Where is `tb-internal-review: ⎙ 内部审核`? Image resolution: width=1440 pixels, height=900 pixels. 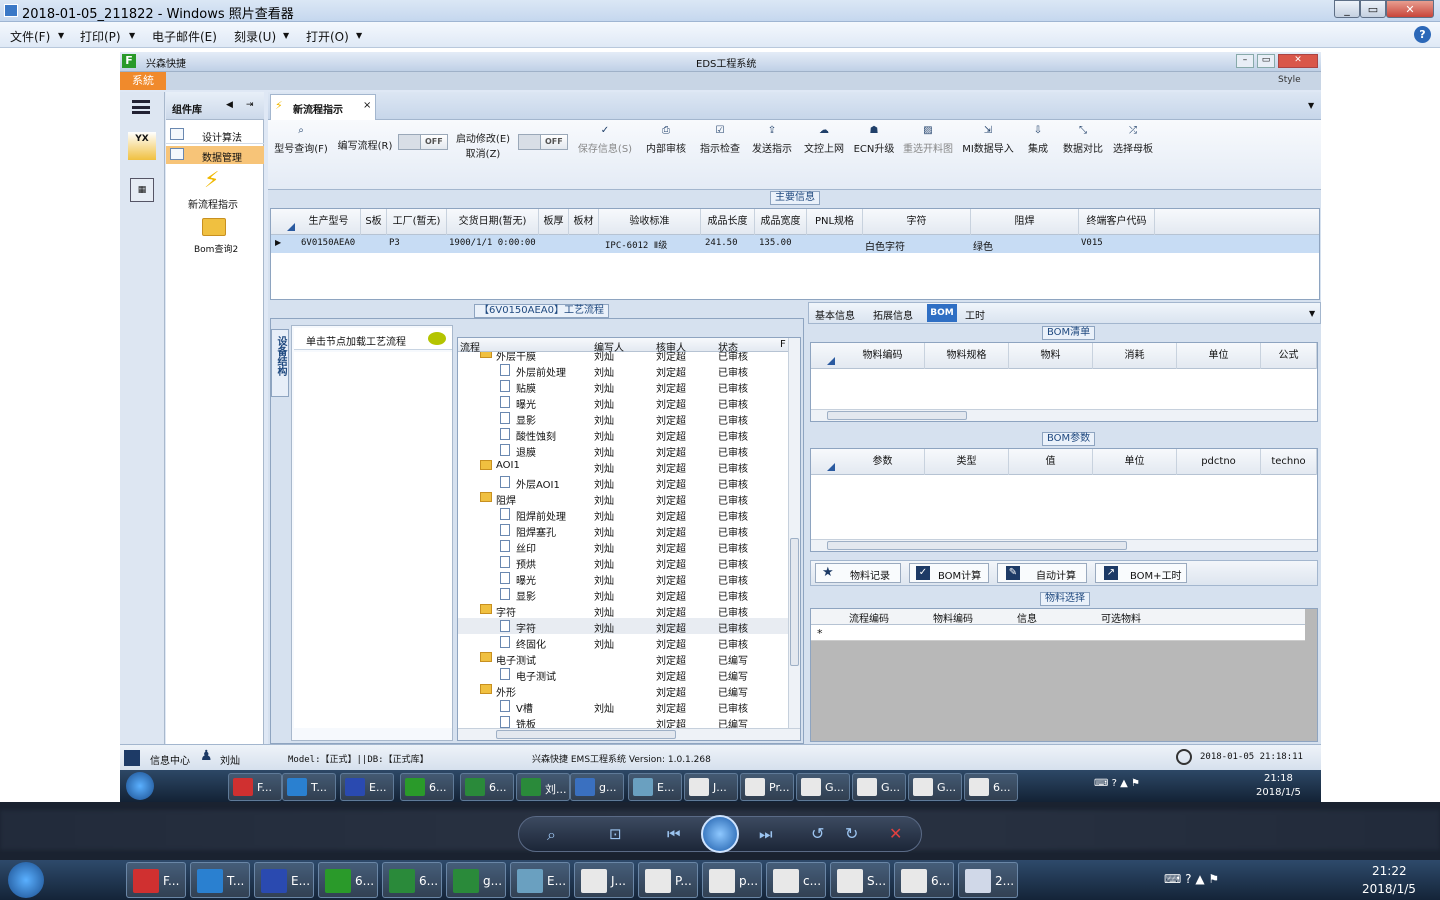 tb-internal-review: ⎙ 内部审核 is located at coordinates (666, 141).